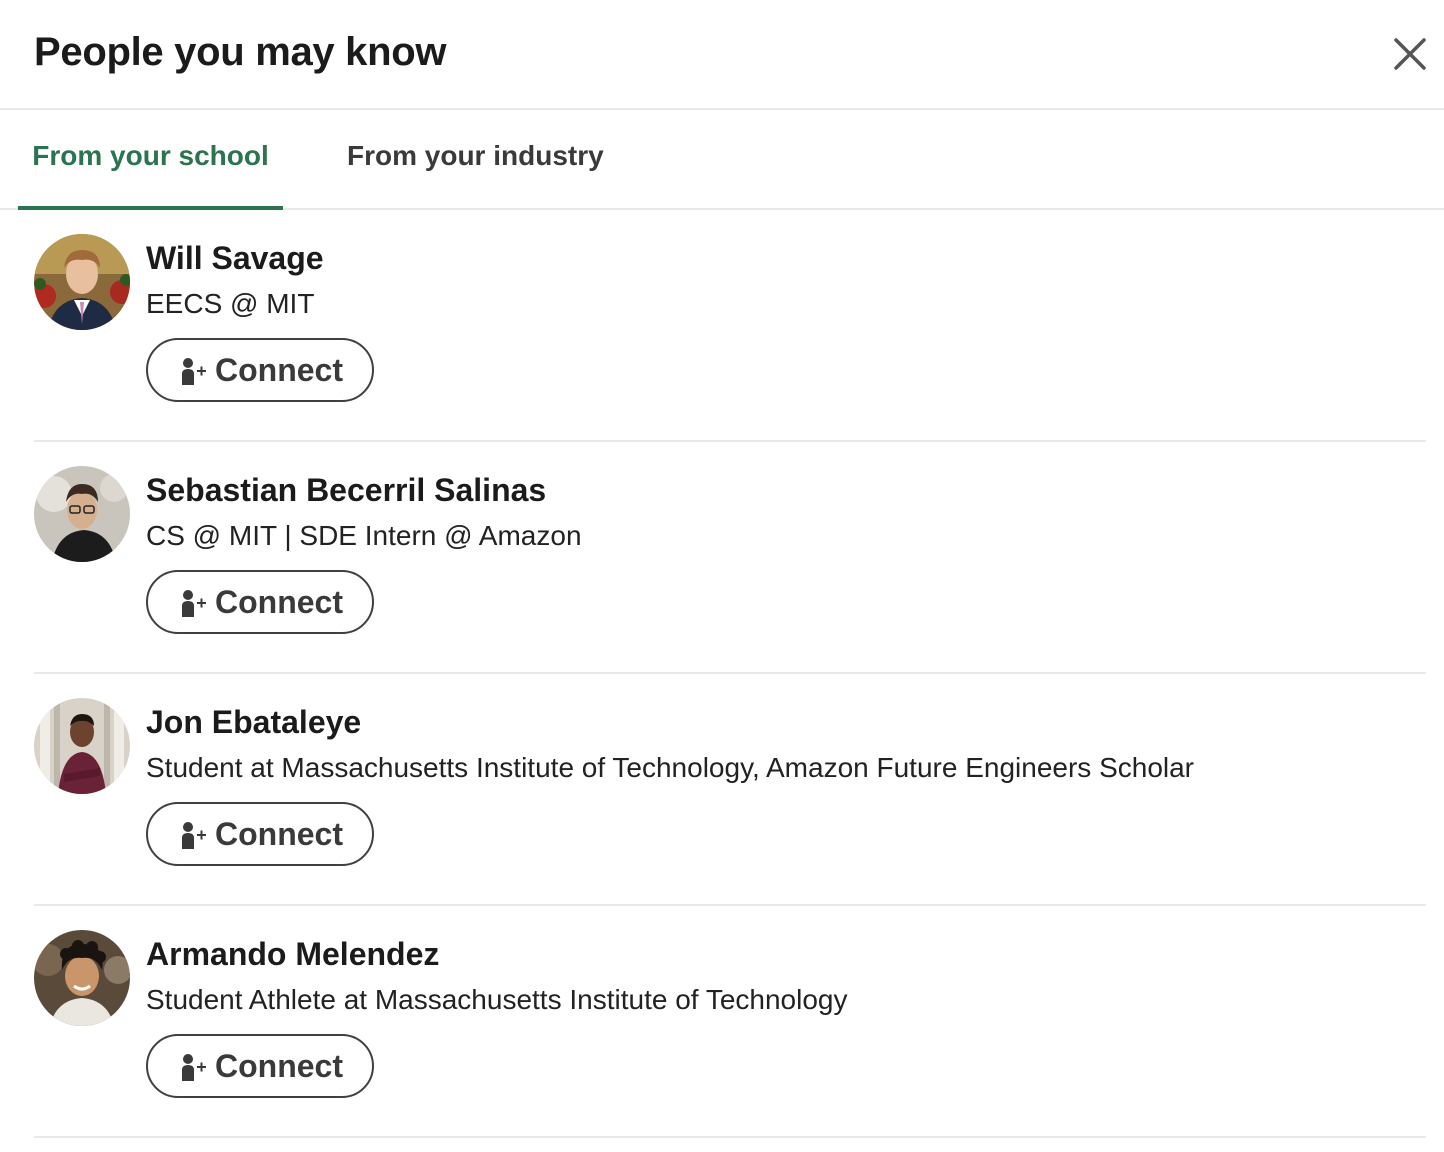 Image resolution: width=1444 pixels, height=1152 pixels. I want to click on close-icon, so click(1410, 54).